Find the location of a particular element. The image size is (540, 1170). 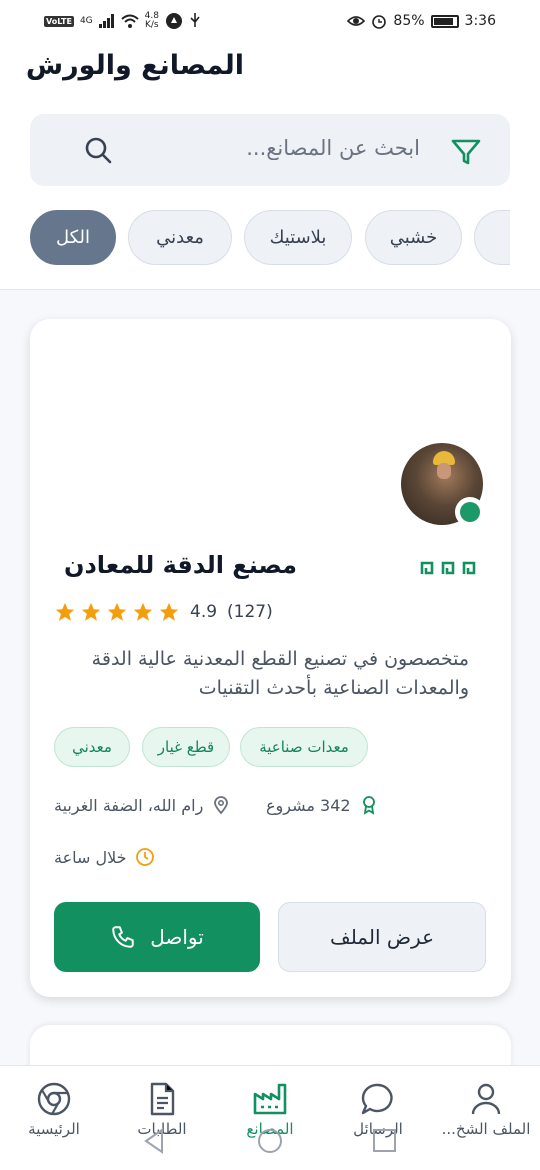

projects: 342 مشروع is located at coordinates (322, 805).